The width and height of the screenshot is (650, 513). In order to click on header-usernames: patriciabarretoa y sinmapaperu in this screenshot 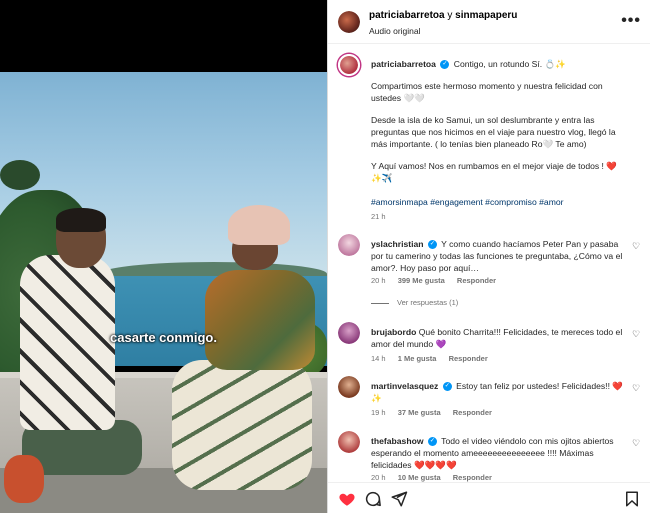, I will do `click(443, 15)`.